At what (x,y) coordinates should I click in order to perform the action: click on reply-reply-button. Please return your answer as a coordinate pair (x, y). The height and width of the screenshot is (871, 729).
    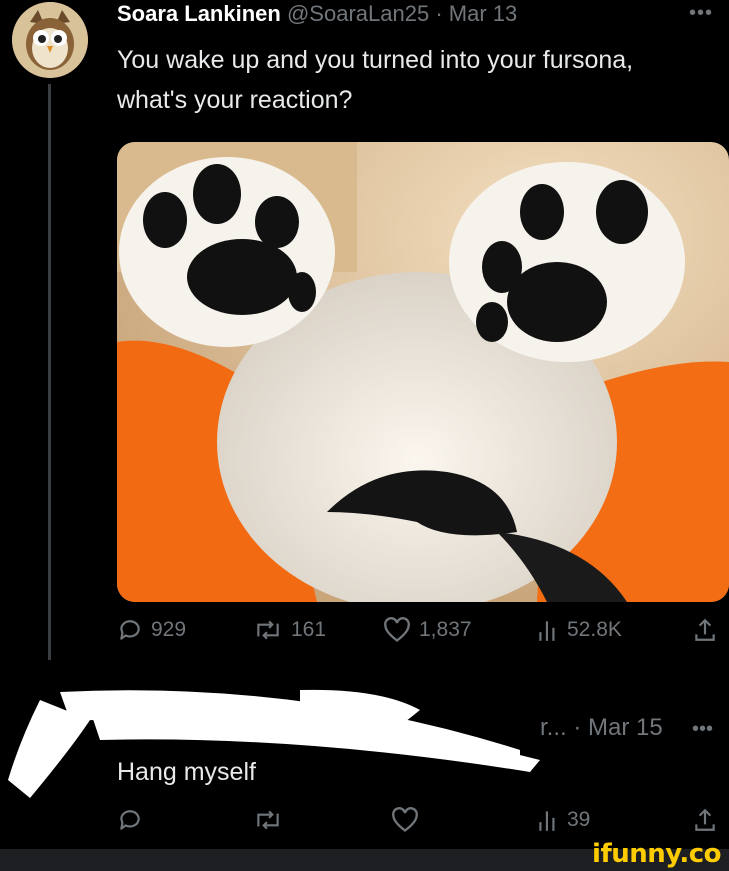
    Looking at the image, I should click on (130, 820).